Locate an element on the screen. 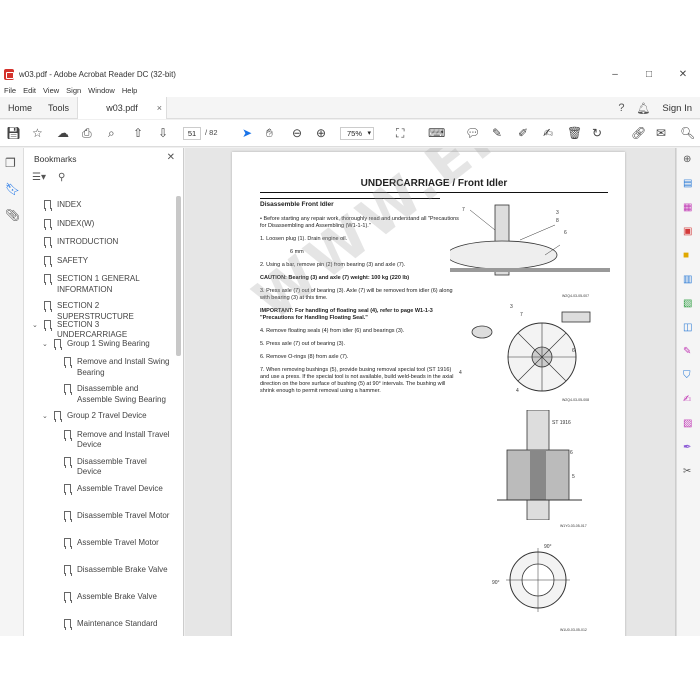 The image size is (700, 700). fit-page-icon: ⛶ is located at coordinates (400, 133).